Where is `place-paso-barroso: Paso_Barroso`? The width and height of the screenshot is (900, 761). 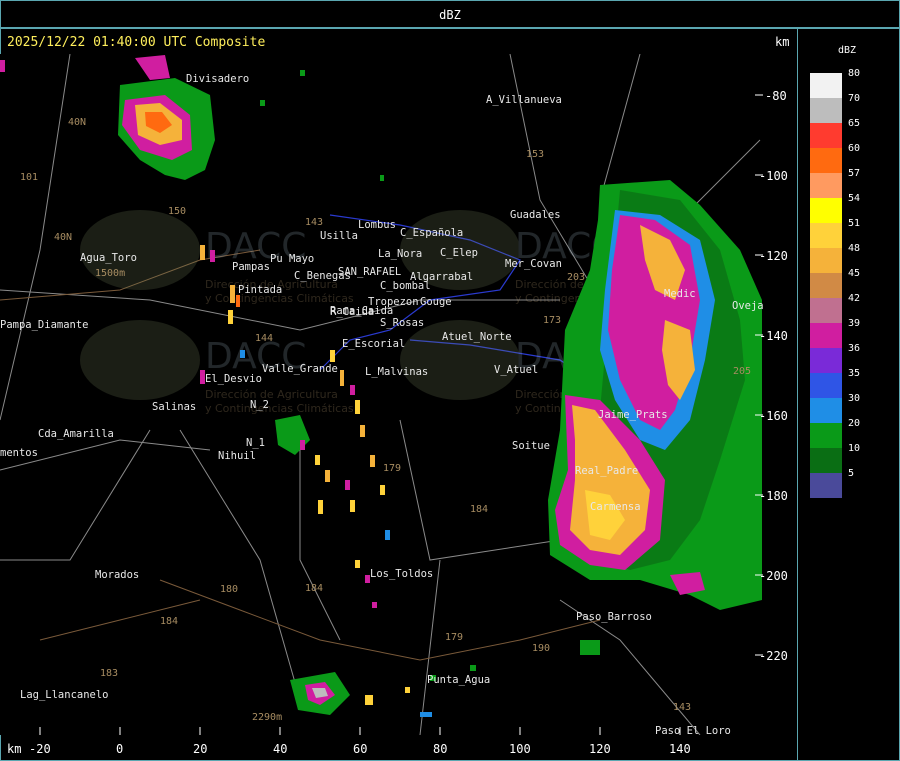
place-paso-barroso: Paso_Barroso is located at coordinates (614, 617).